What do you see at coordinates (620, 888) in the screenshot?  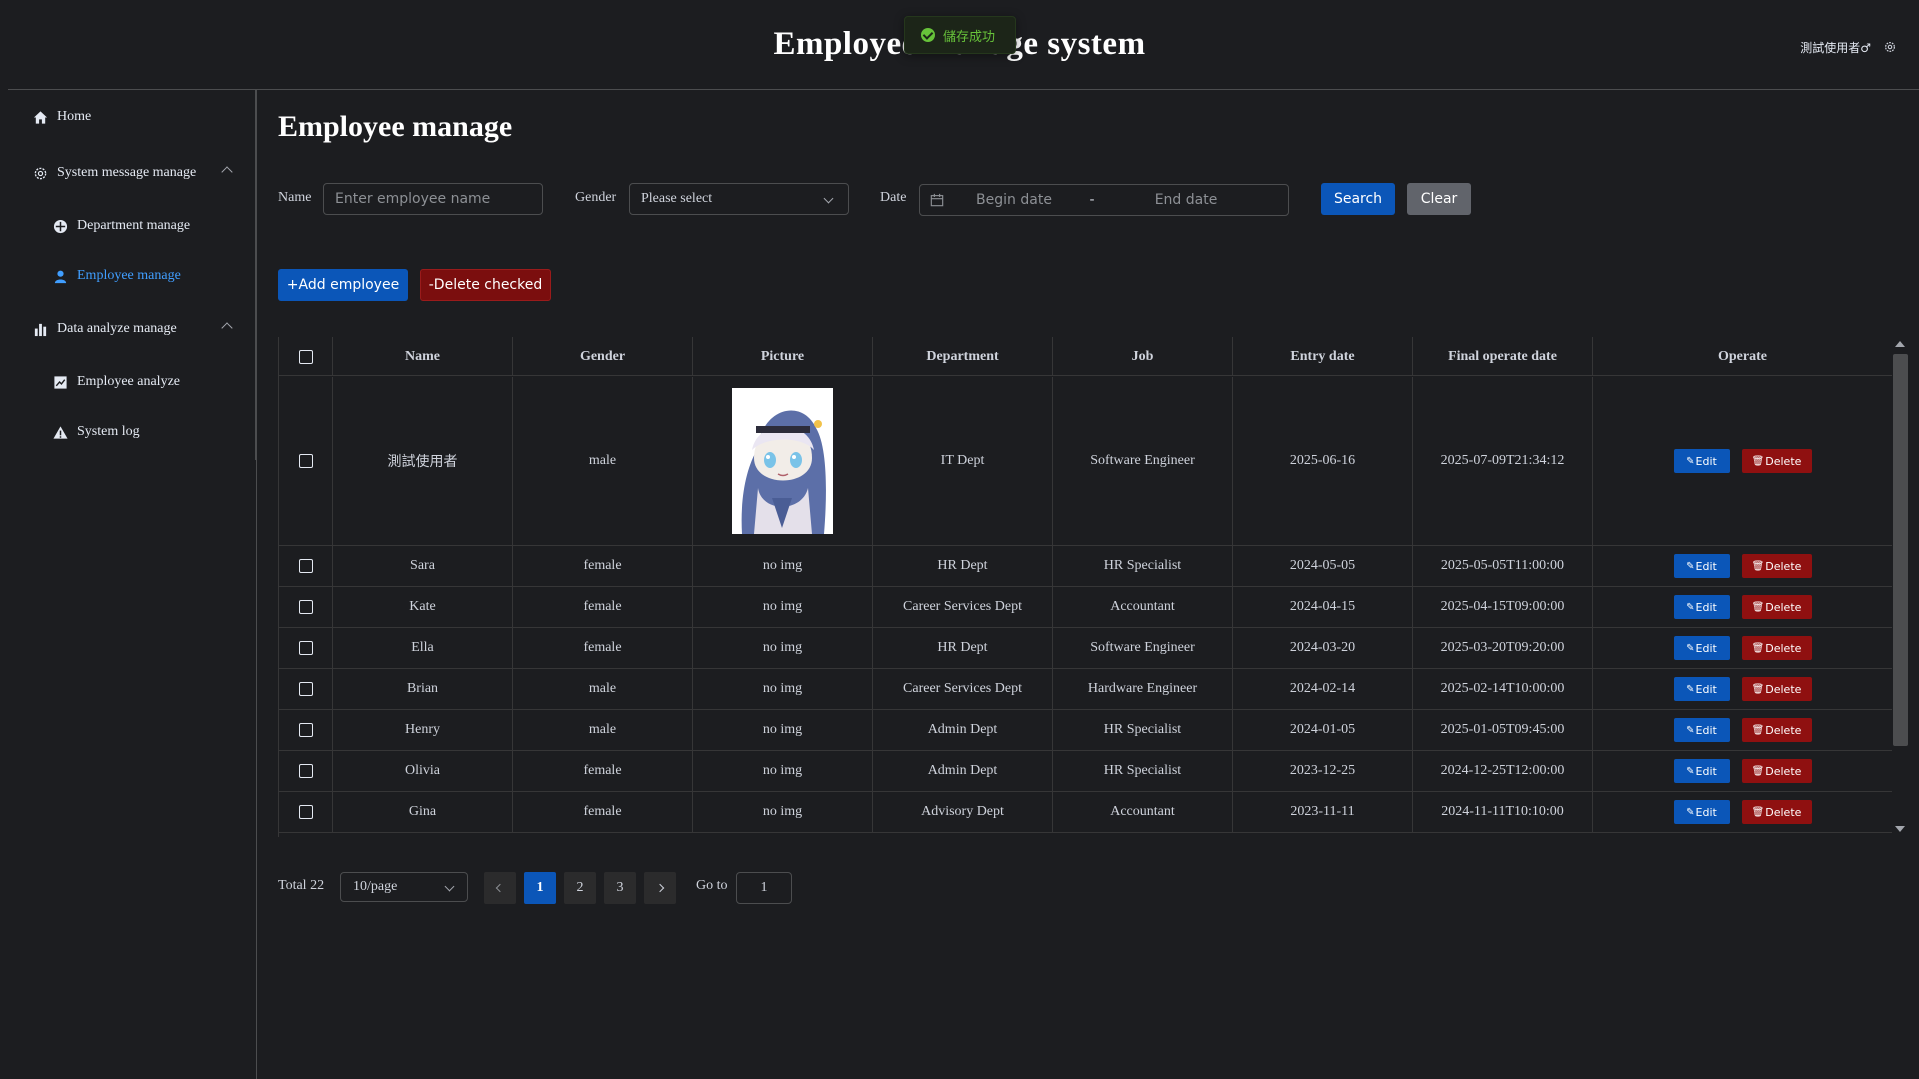 I see `page-button-3: 3` at bounding box center [620, 888].